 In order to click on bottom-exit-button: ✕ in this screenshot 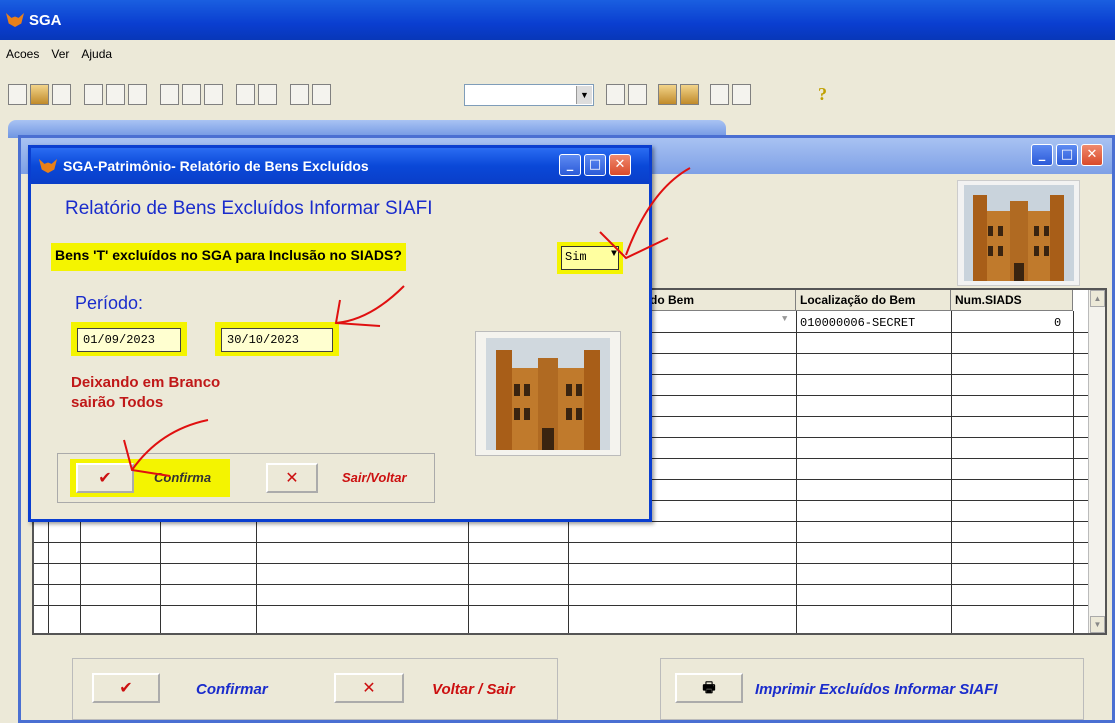, I will do `click(369, 688)`.